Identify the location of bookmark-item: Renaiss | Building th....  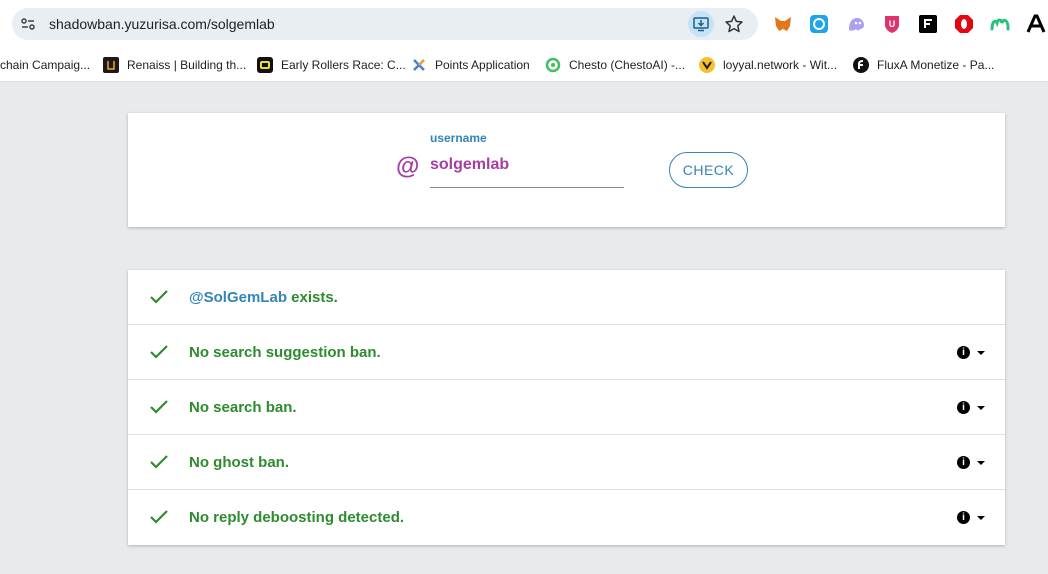
(174, 65).